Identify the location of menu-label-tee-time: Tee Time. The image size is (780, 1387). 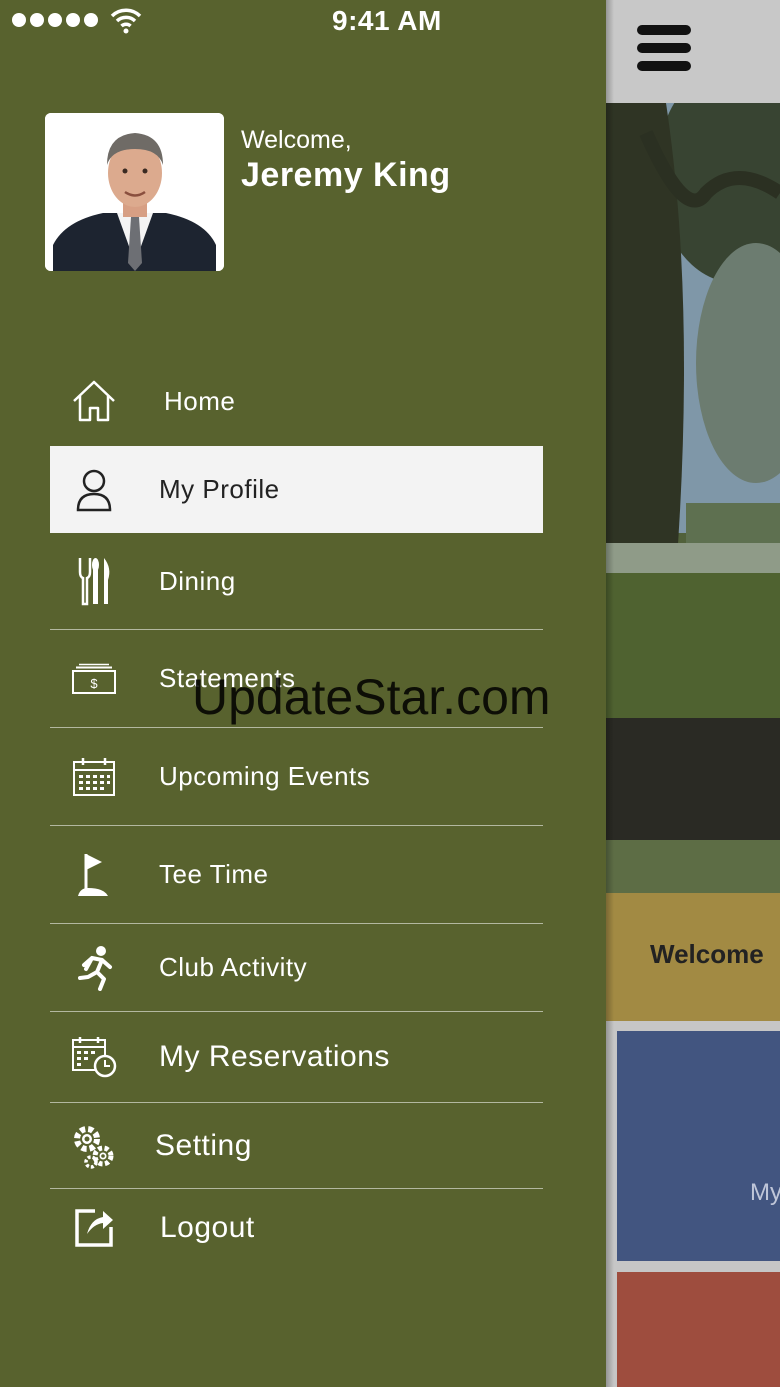
(214, 874).